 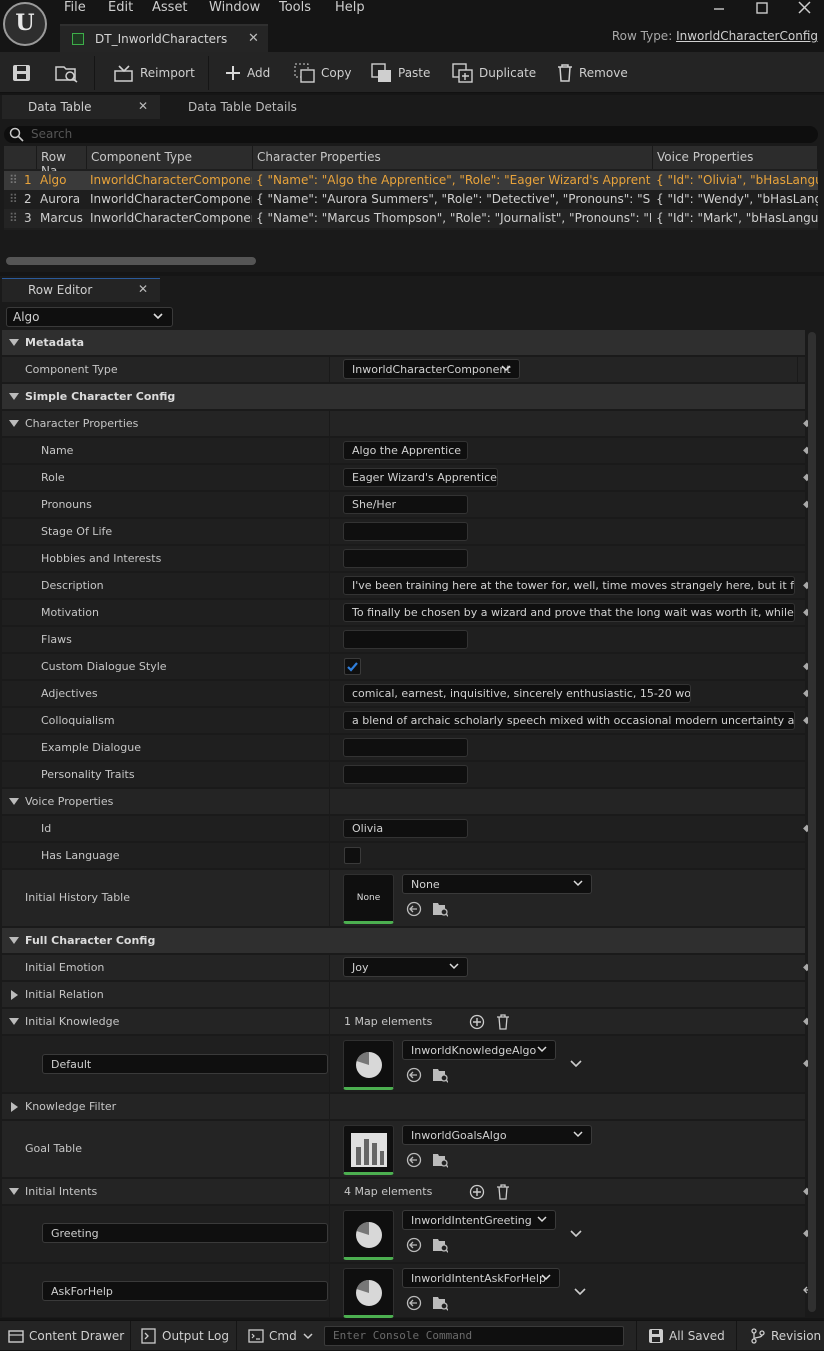 I want to click on pronouns-input: She/Her, so click(x=405, y=504).